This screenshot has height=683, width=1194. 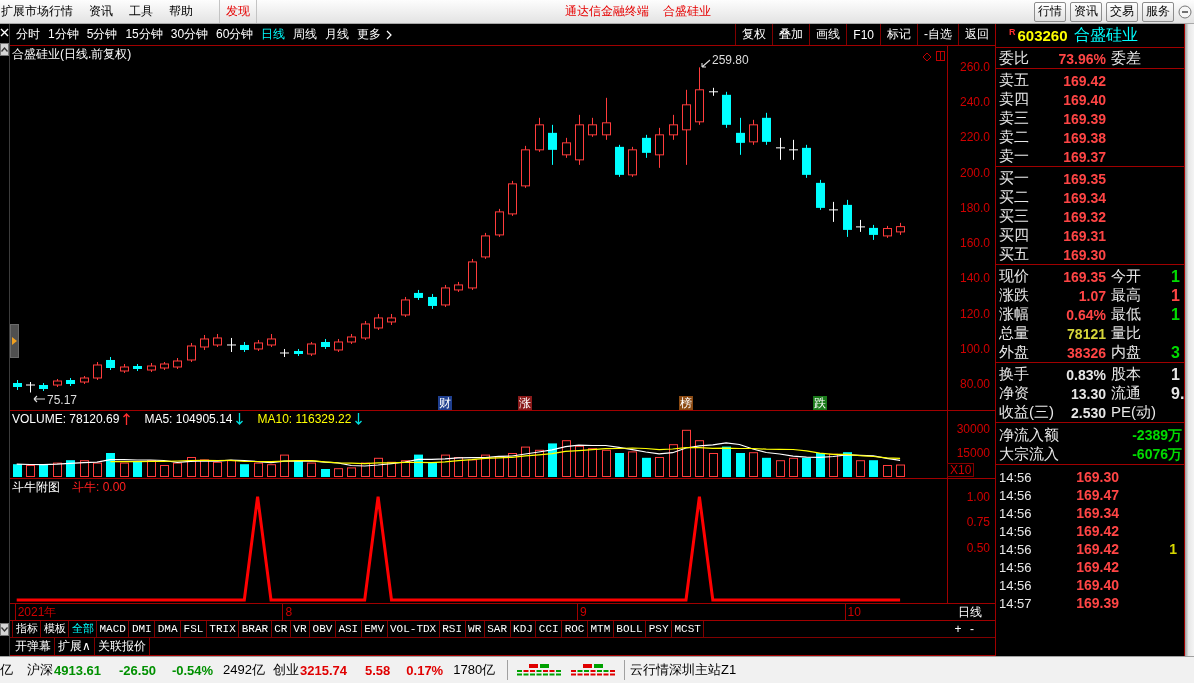 I want to click on indicator-tab: ASI, so click(x=348, y=629).